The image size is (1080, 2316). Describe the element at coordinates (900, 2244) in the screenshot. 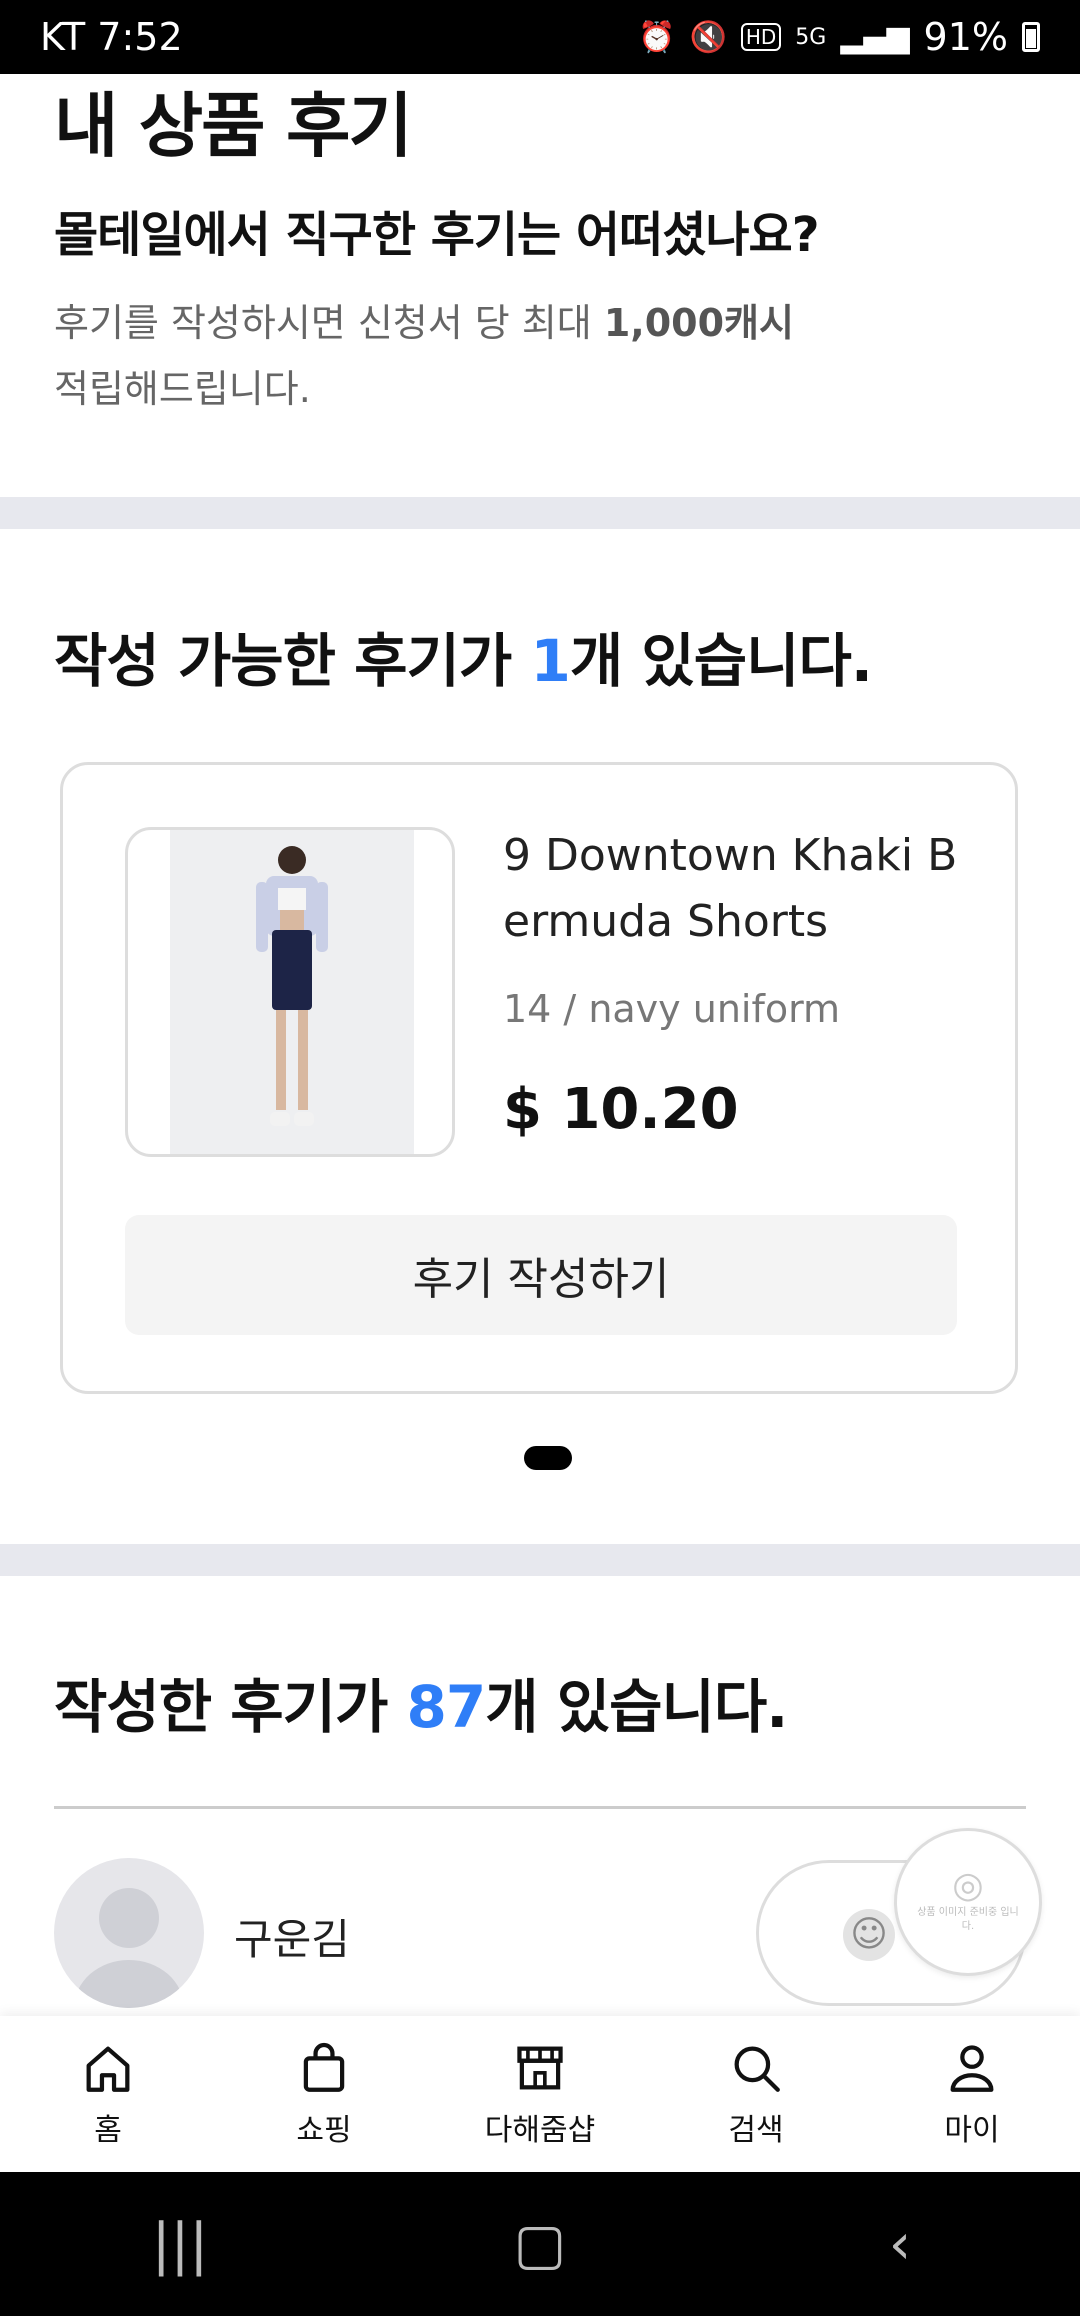

I see `back-icon: ‹` at that location.